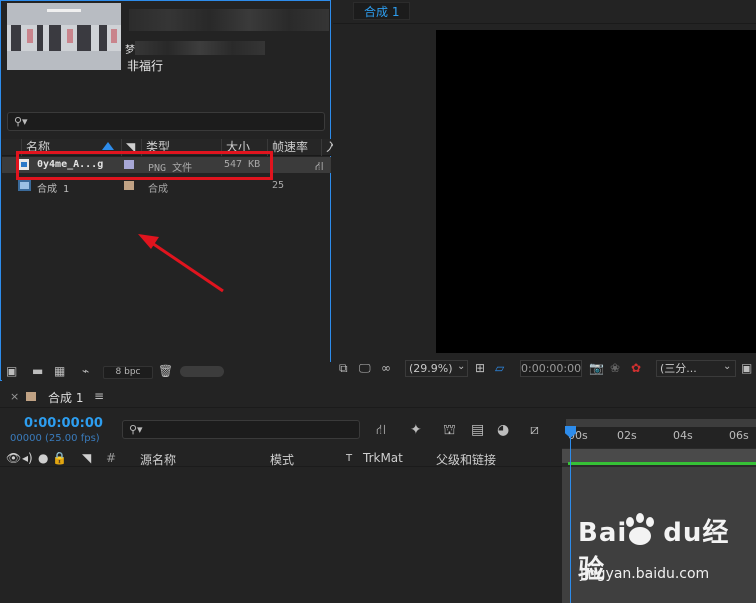 The height and width of the screenshot is (603, 756). Describe the element at coordinates (158, 189) in the screenshot. I see `item-type: 合成` at that location.